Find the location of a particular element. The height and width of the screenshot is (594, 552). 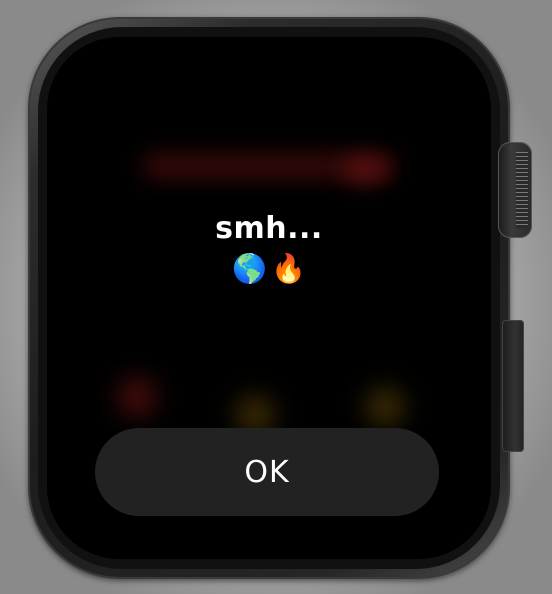

crown-ridges is located at coordinates (522, 190).